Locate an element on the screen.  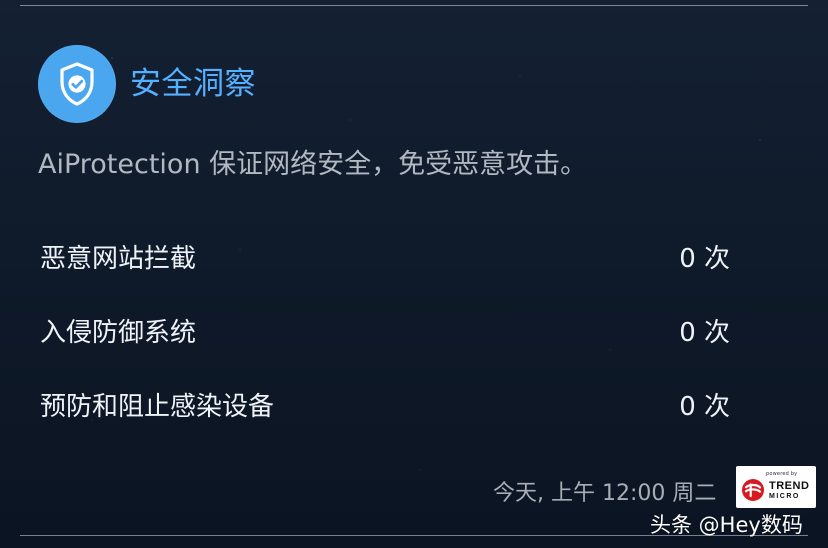
subtitle: AiProtection 保证网络安全，免受恶意攻击。 is located at coordinates (313, 164).